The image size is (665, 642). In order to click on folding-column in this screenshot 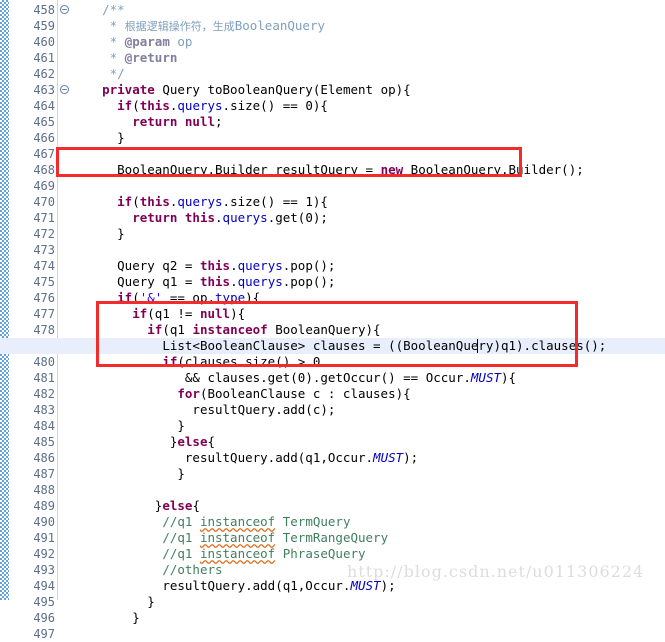, I will do `click(65, 300)`.